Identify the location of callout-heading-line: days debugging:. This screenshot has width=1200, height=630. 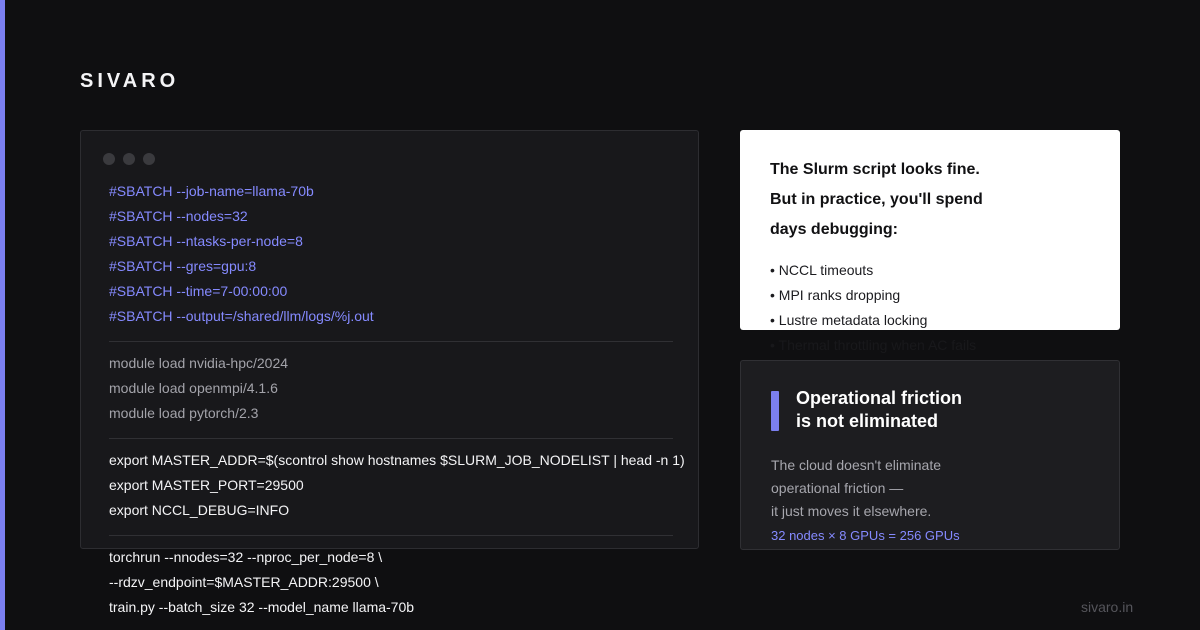
(834, 229).